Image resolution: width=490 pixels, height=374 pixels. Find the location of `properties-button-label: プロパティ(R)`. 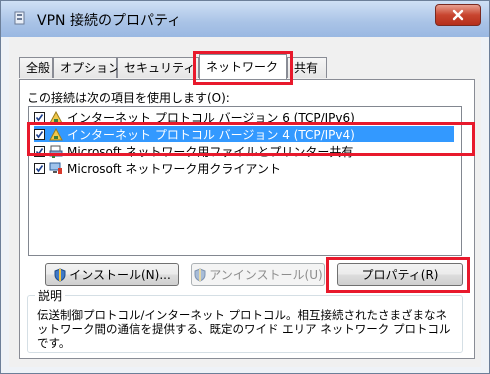

properties-button-label: プロパティ(R) is located at coordinates (400, 275).